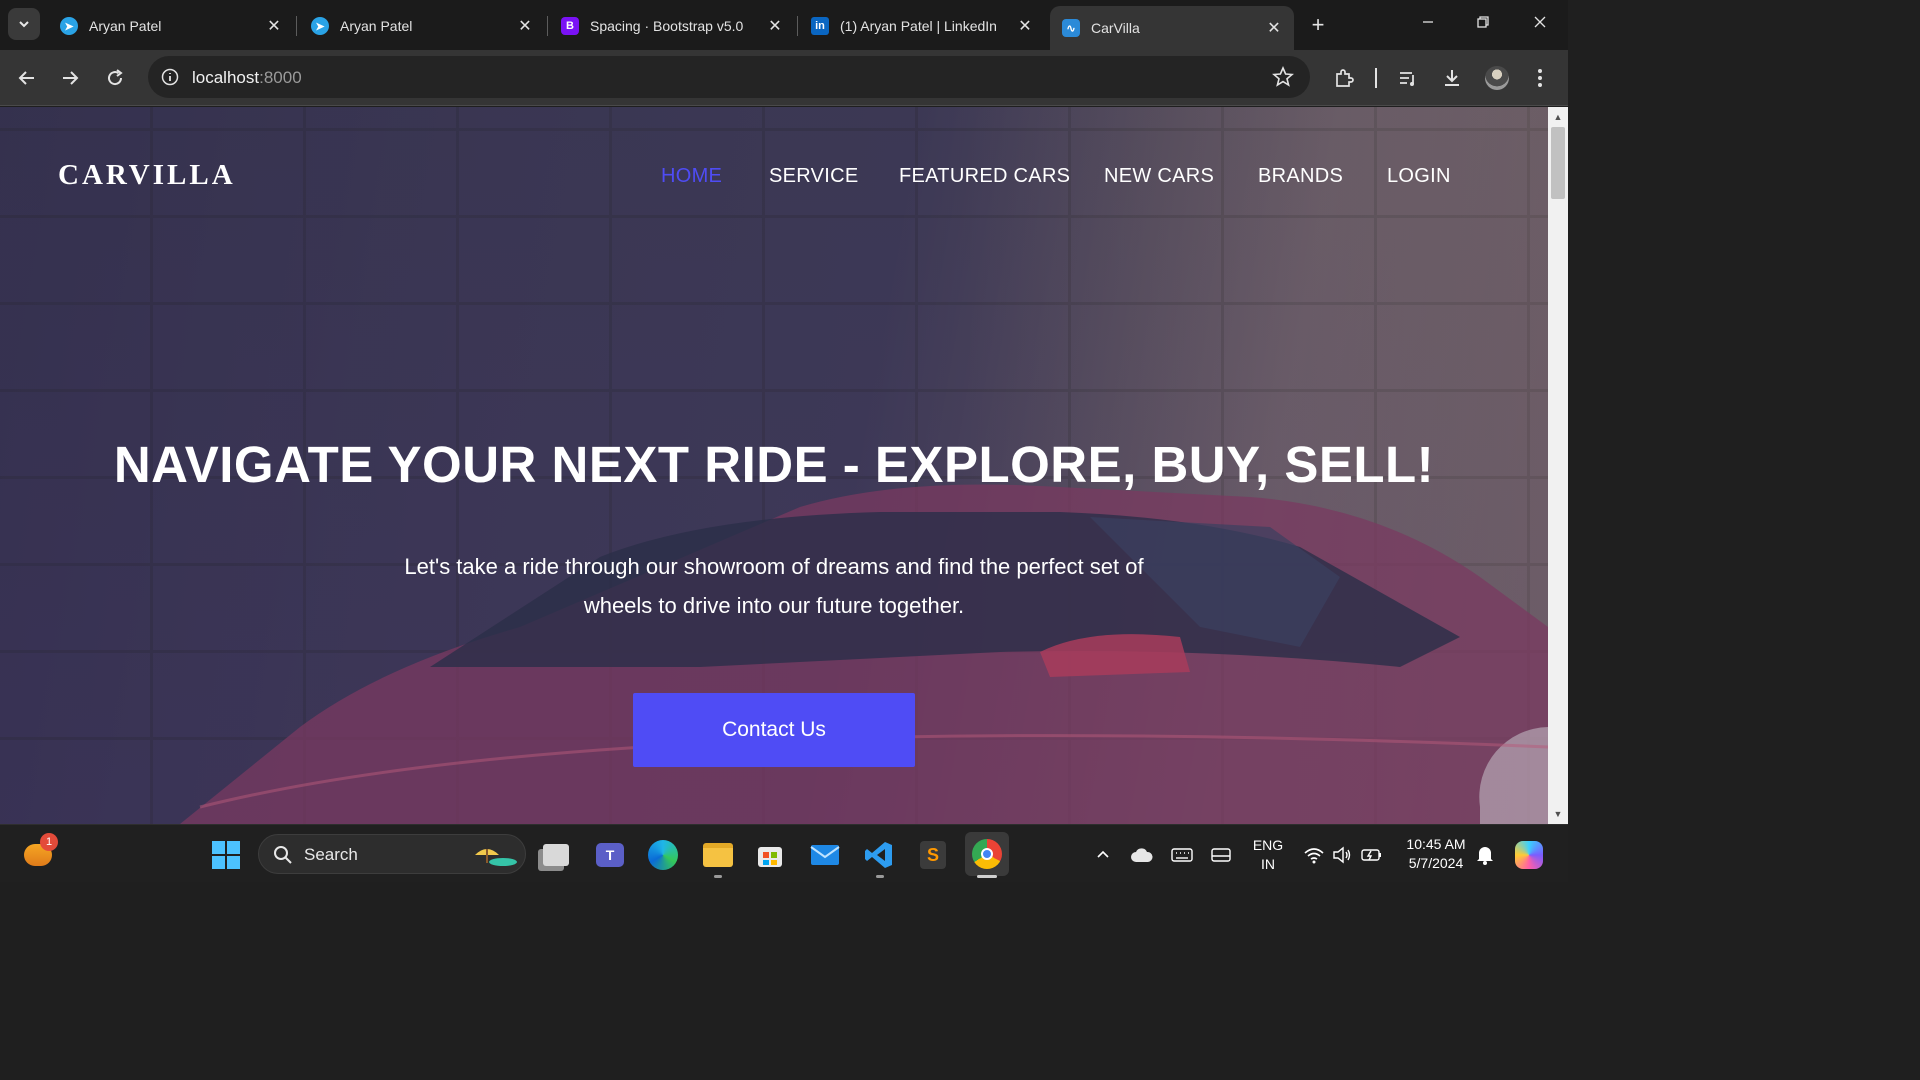  I want to click on vscode-icon, so click(878, 855).